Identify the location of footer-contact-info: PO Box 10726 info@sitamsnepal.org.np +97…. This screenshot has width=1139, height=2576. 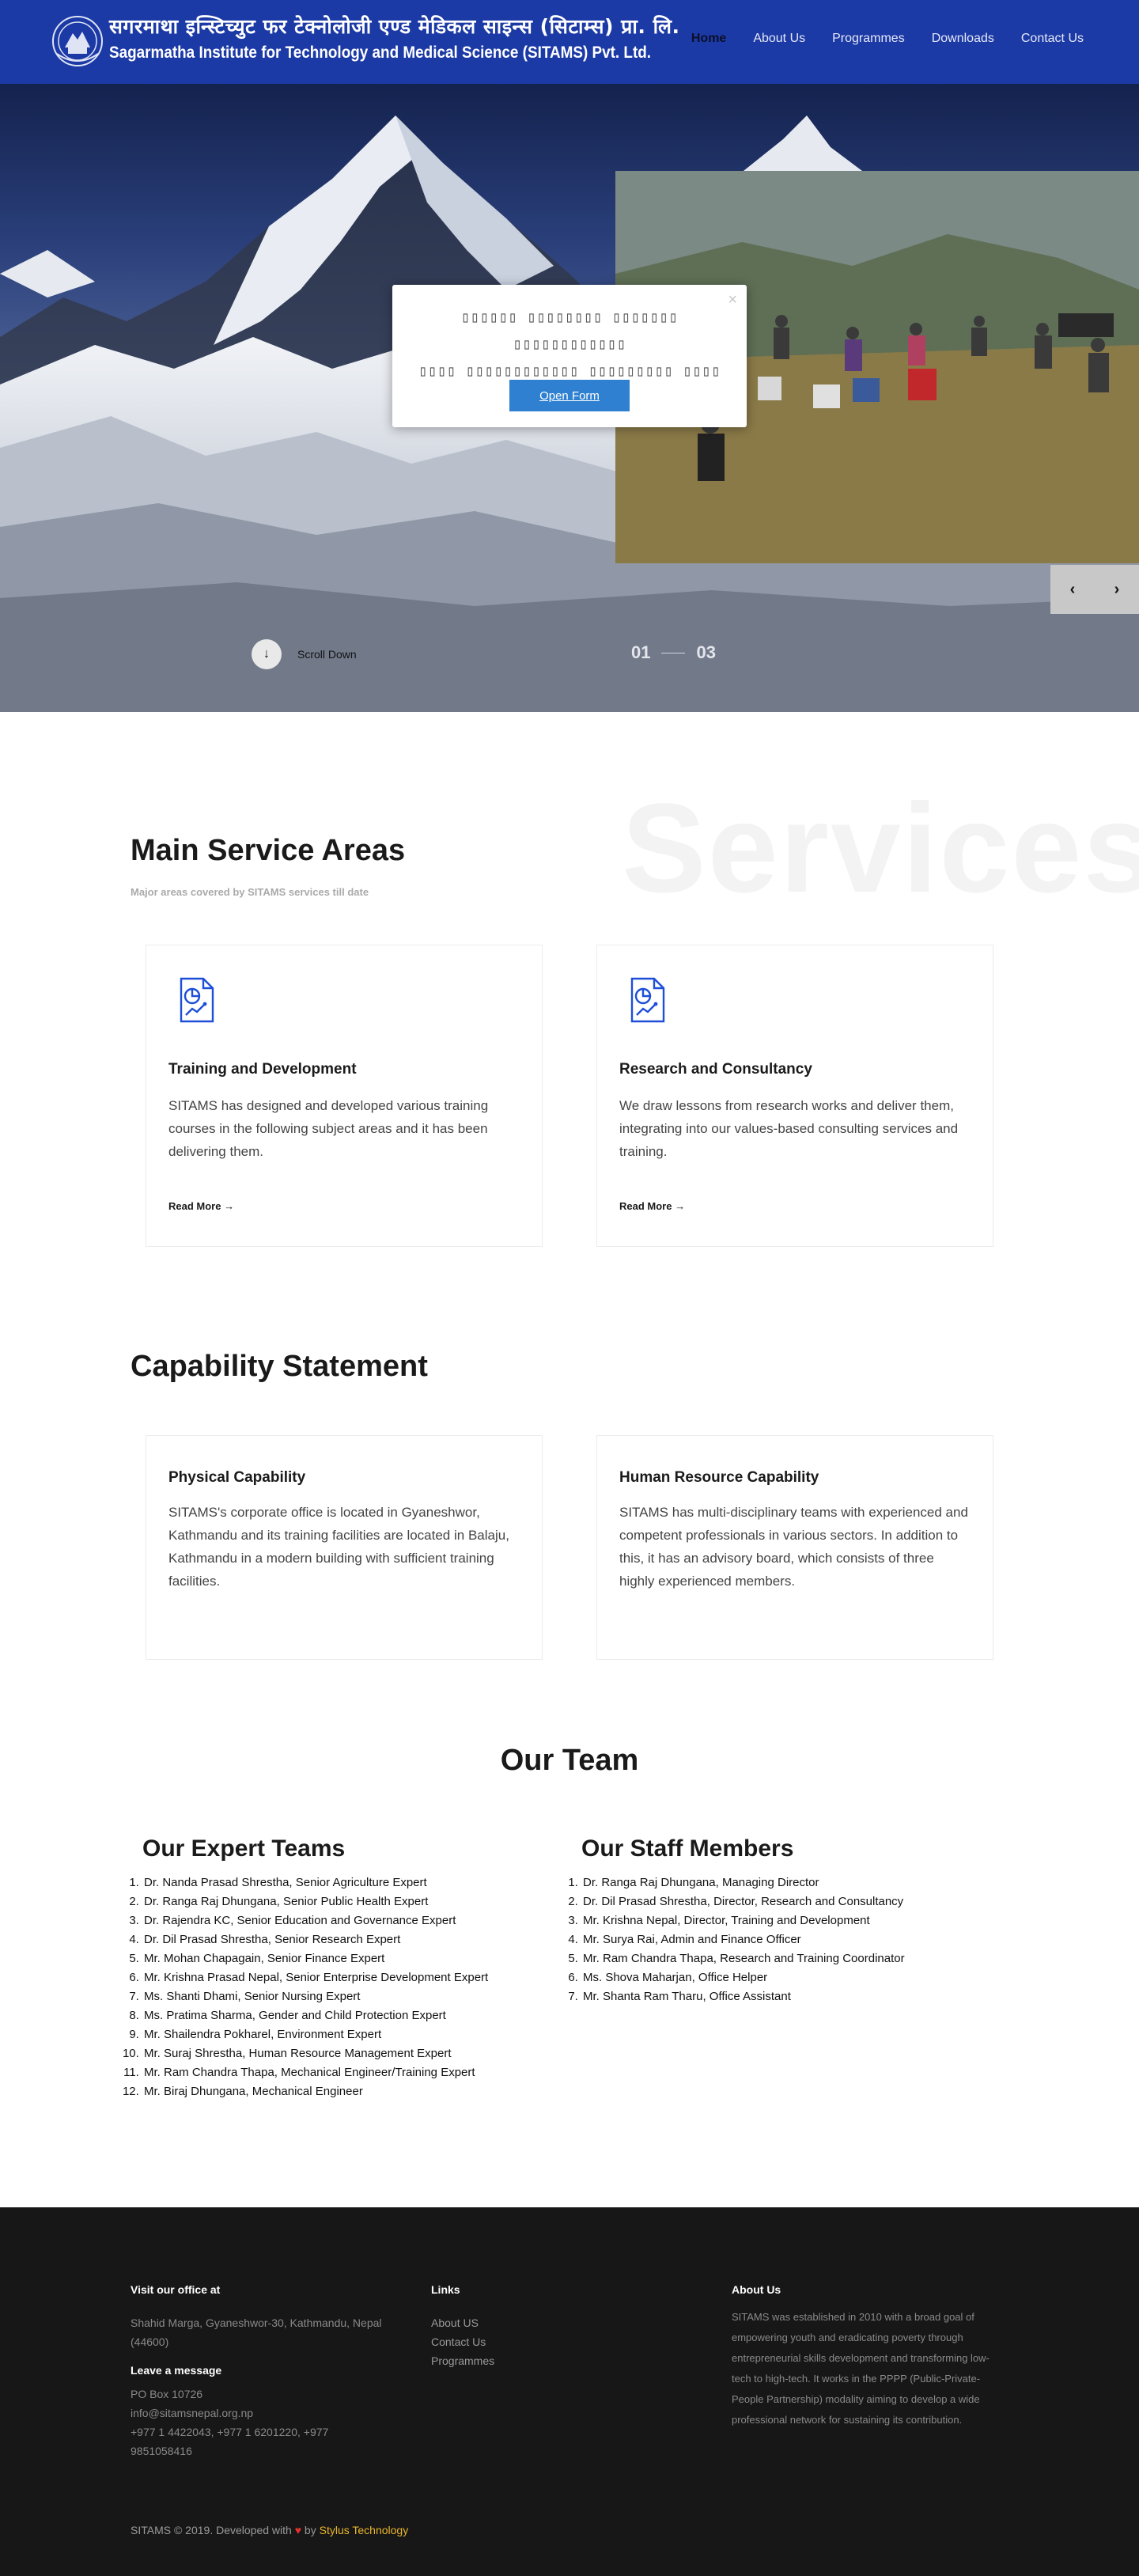
(257, 2422).